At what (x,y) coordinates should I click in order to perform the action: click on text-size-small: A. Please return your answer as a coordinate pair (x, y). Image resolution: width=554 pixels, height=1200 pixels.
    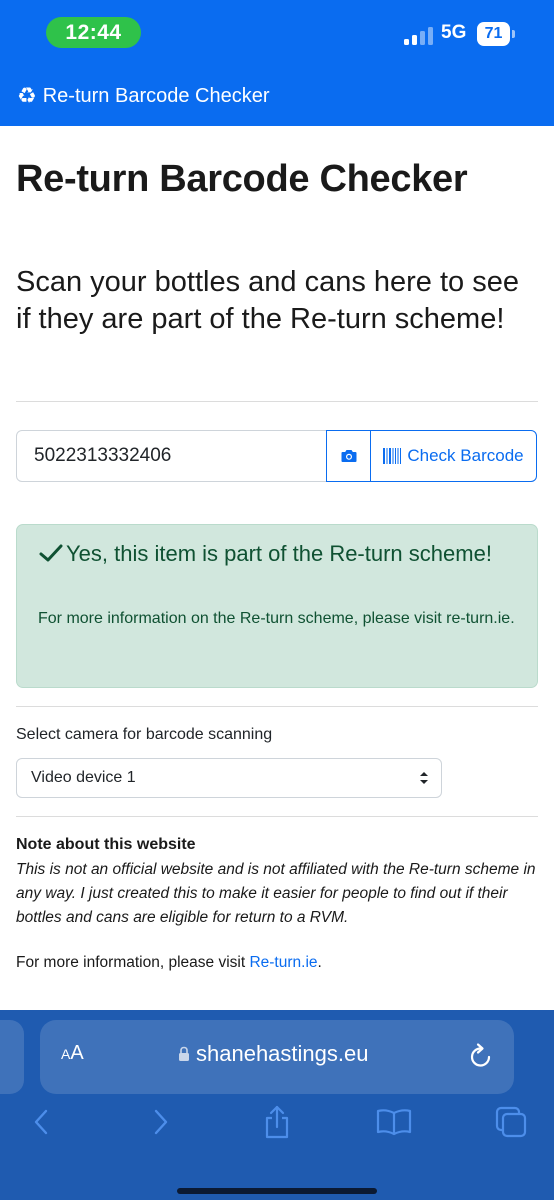
    Looking at the image, I should click on (66, 1054).